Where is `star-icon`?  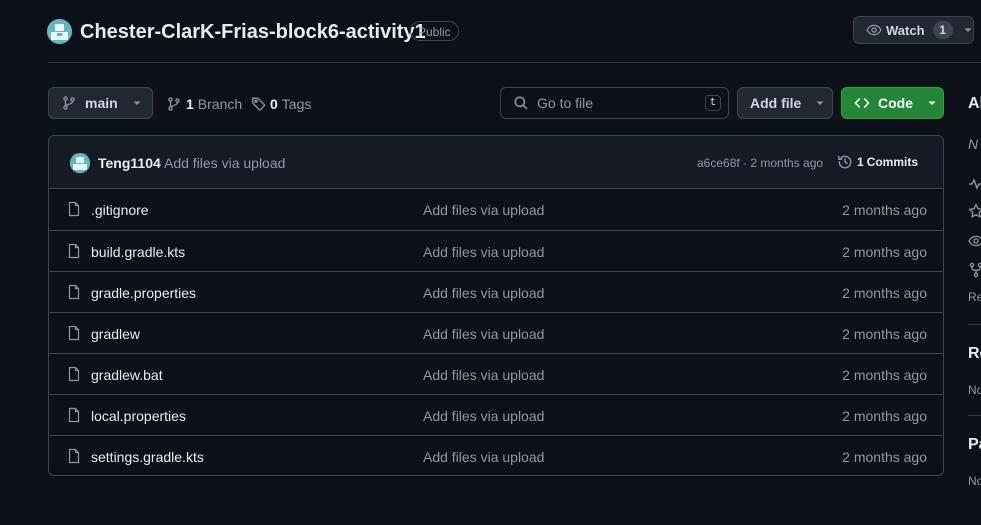 star-icon is located at coordinates (974, 211).